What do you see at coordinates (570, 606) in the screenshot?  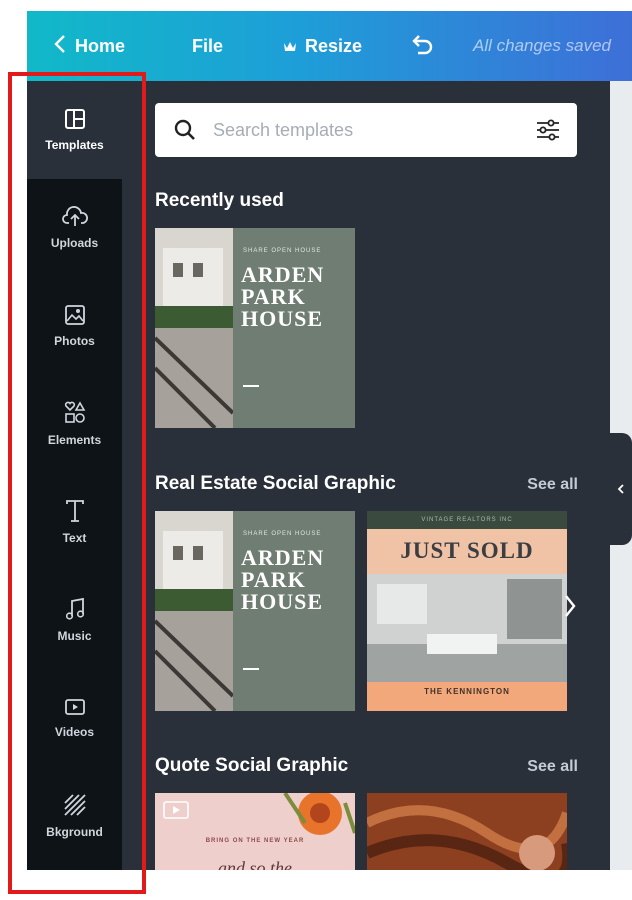 I see `chevron-right-icon` at bounding box center [570, 606].